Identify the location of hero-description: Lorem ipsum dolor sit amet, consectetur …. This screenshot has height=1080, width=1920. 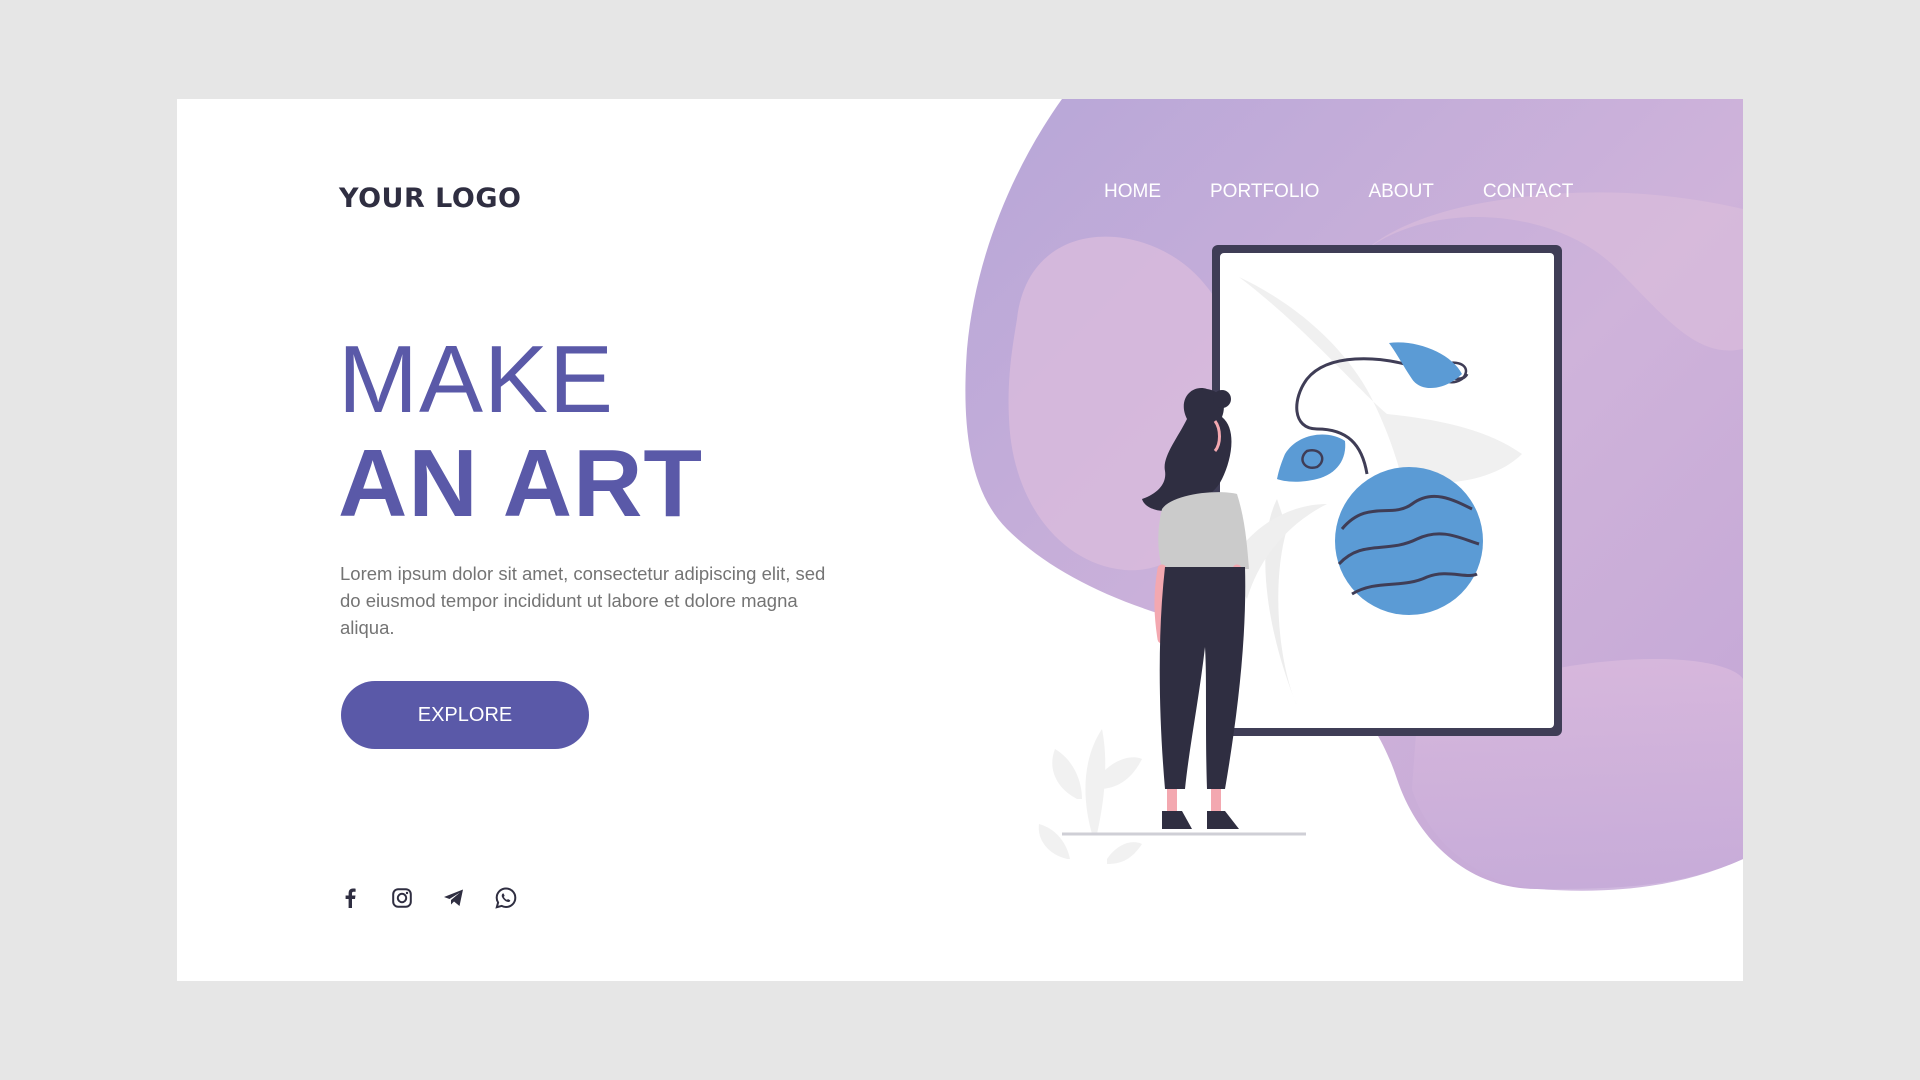
(583, 600).